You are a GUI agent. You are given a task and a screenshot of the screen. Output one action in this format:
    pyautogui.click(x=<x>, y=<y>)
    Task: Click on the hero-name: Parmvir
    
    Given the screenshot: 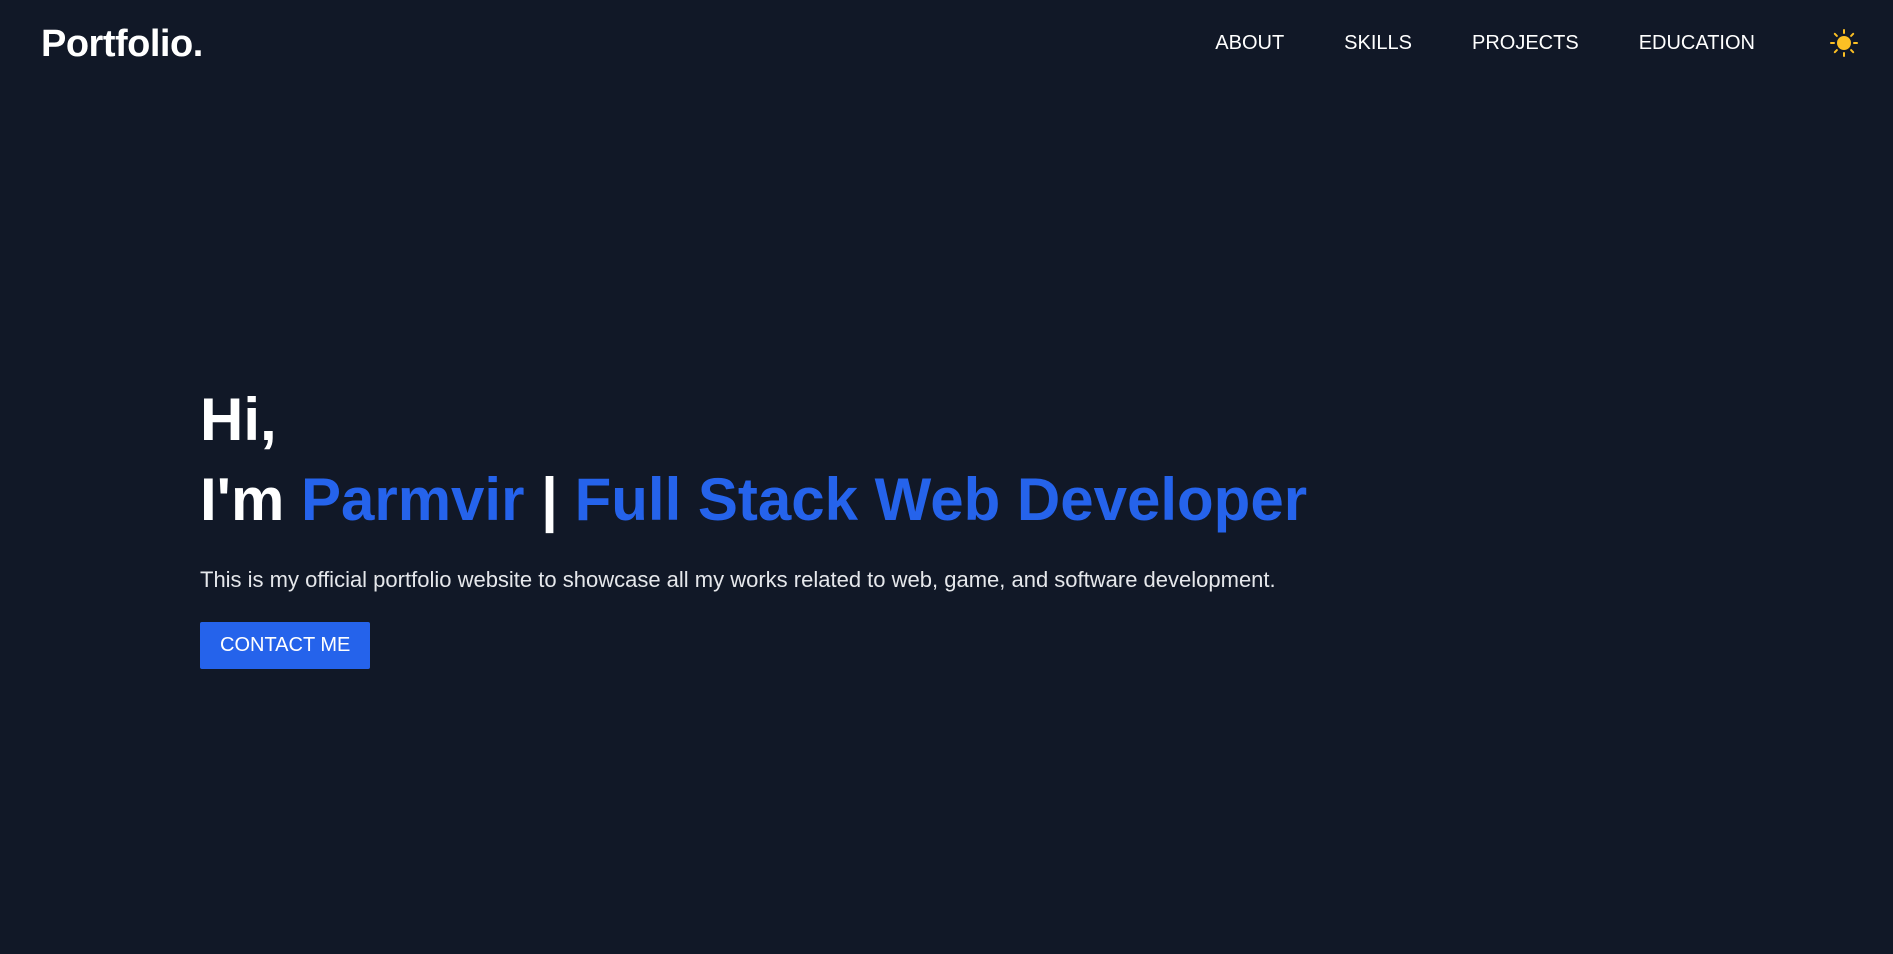 What is the action you would take?
    pyautogui.click(x=412, y=499)
    